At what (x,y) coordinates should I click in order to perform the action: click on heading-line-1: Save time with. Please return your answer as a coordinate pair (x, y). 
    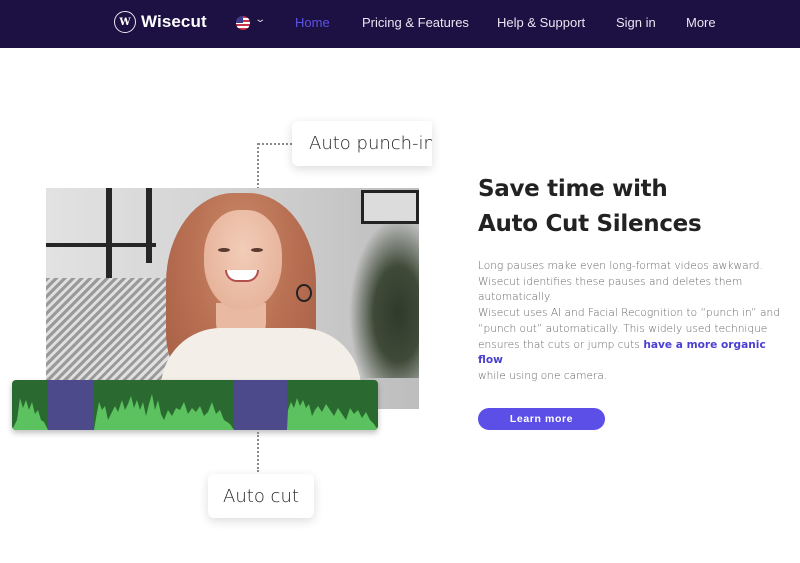
    Looking at the image, I should click on (573, 189).